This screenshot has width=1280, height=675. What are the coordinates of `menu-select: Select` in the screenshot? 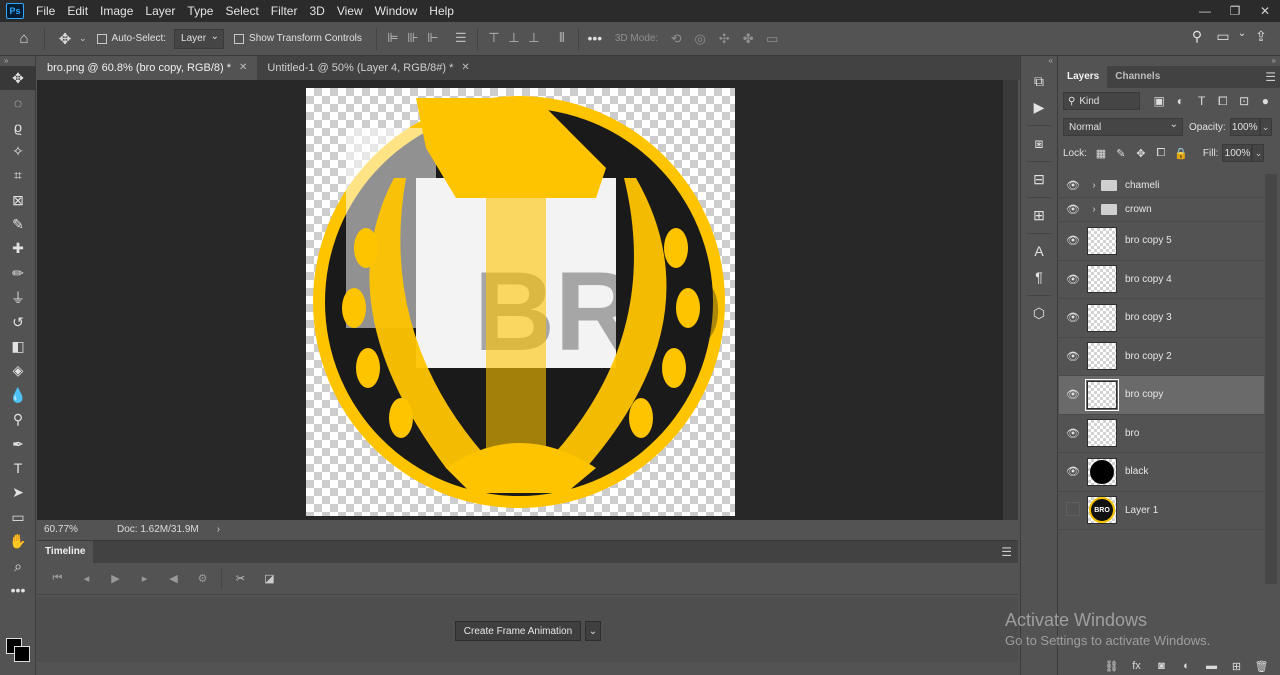 It's located at (241, 11).